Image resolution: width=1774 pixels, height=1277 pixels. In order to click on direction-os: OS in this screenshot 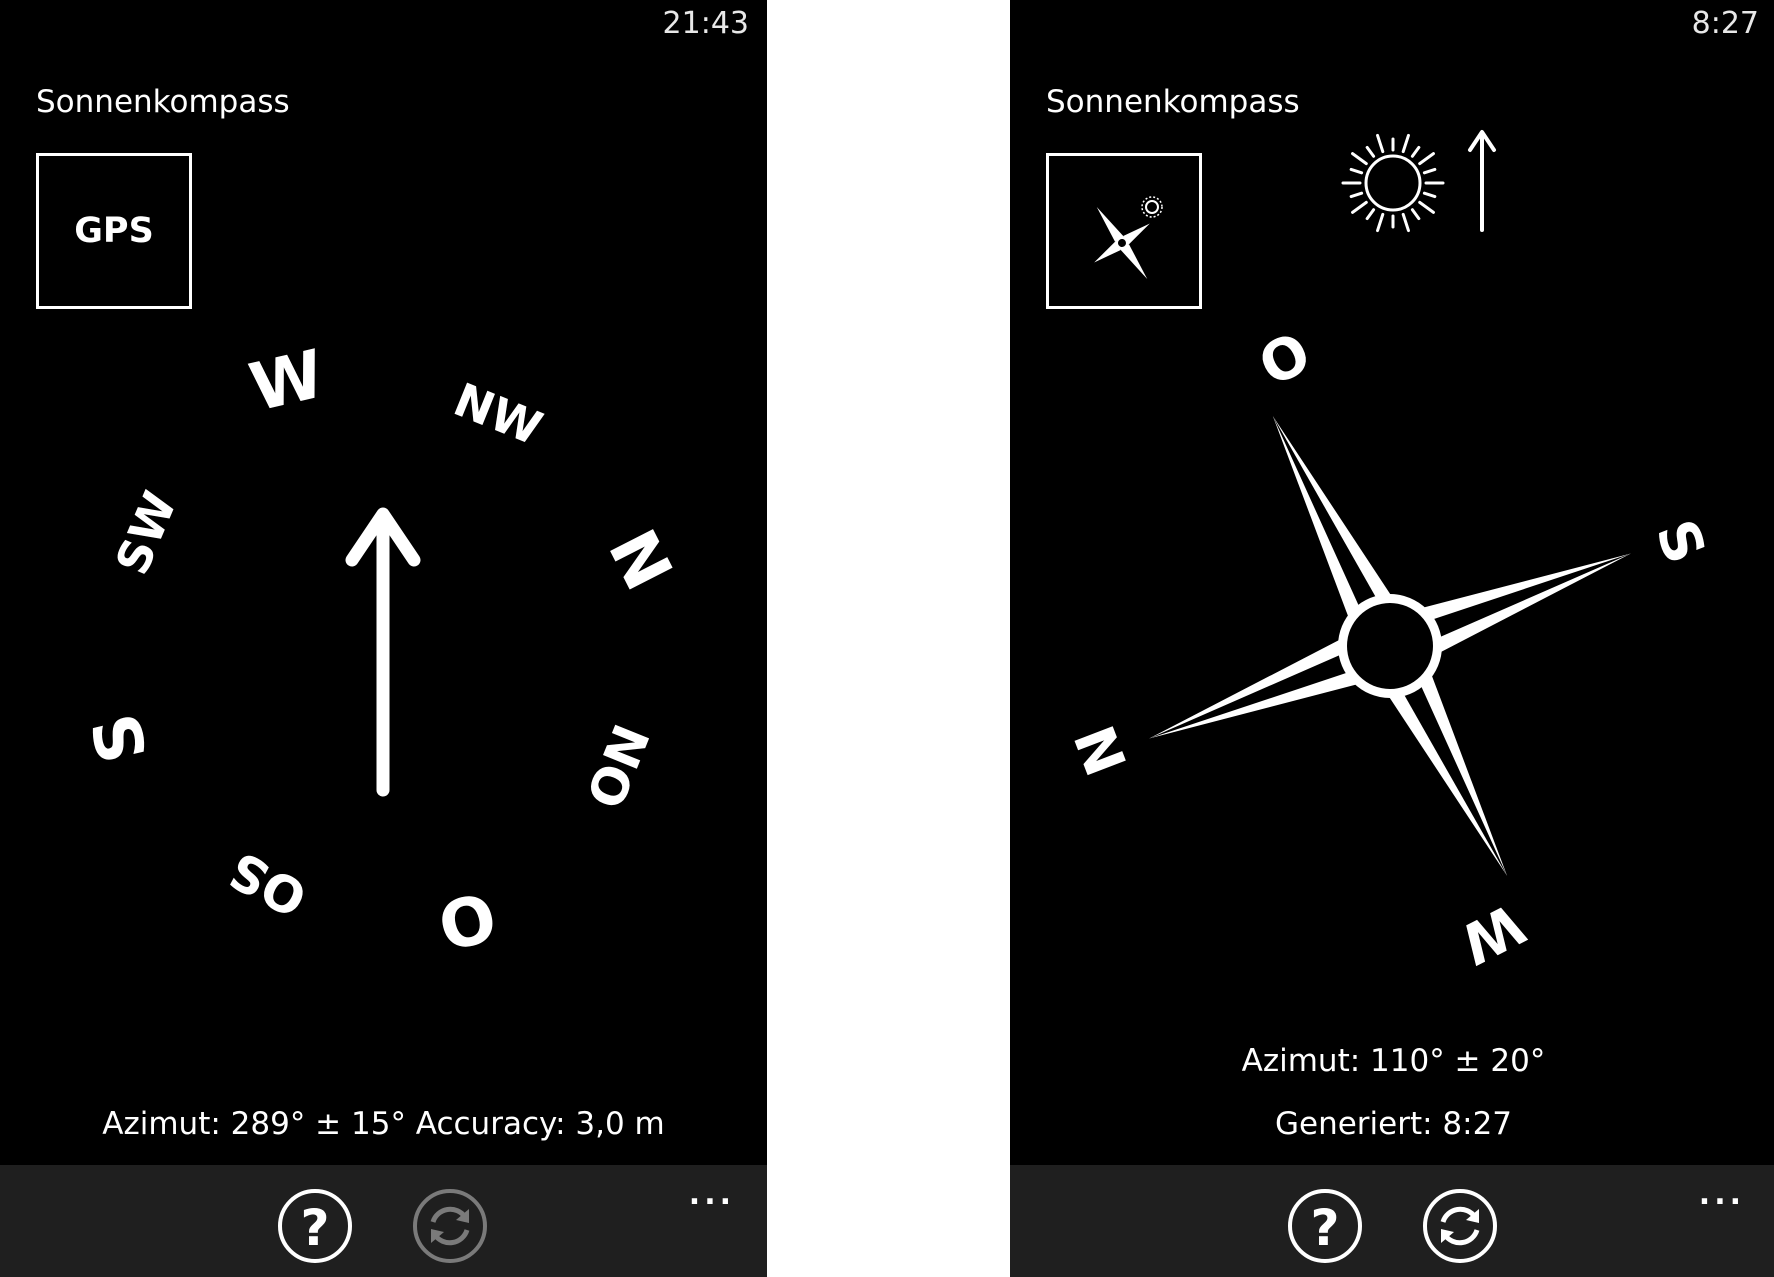, I will do `click(268, 884)`.